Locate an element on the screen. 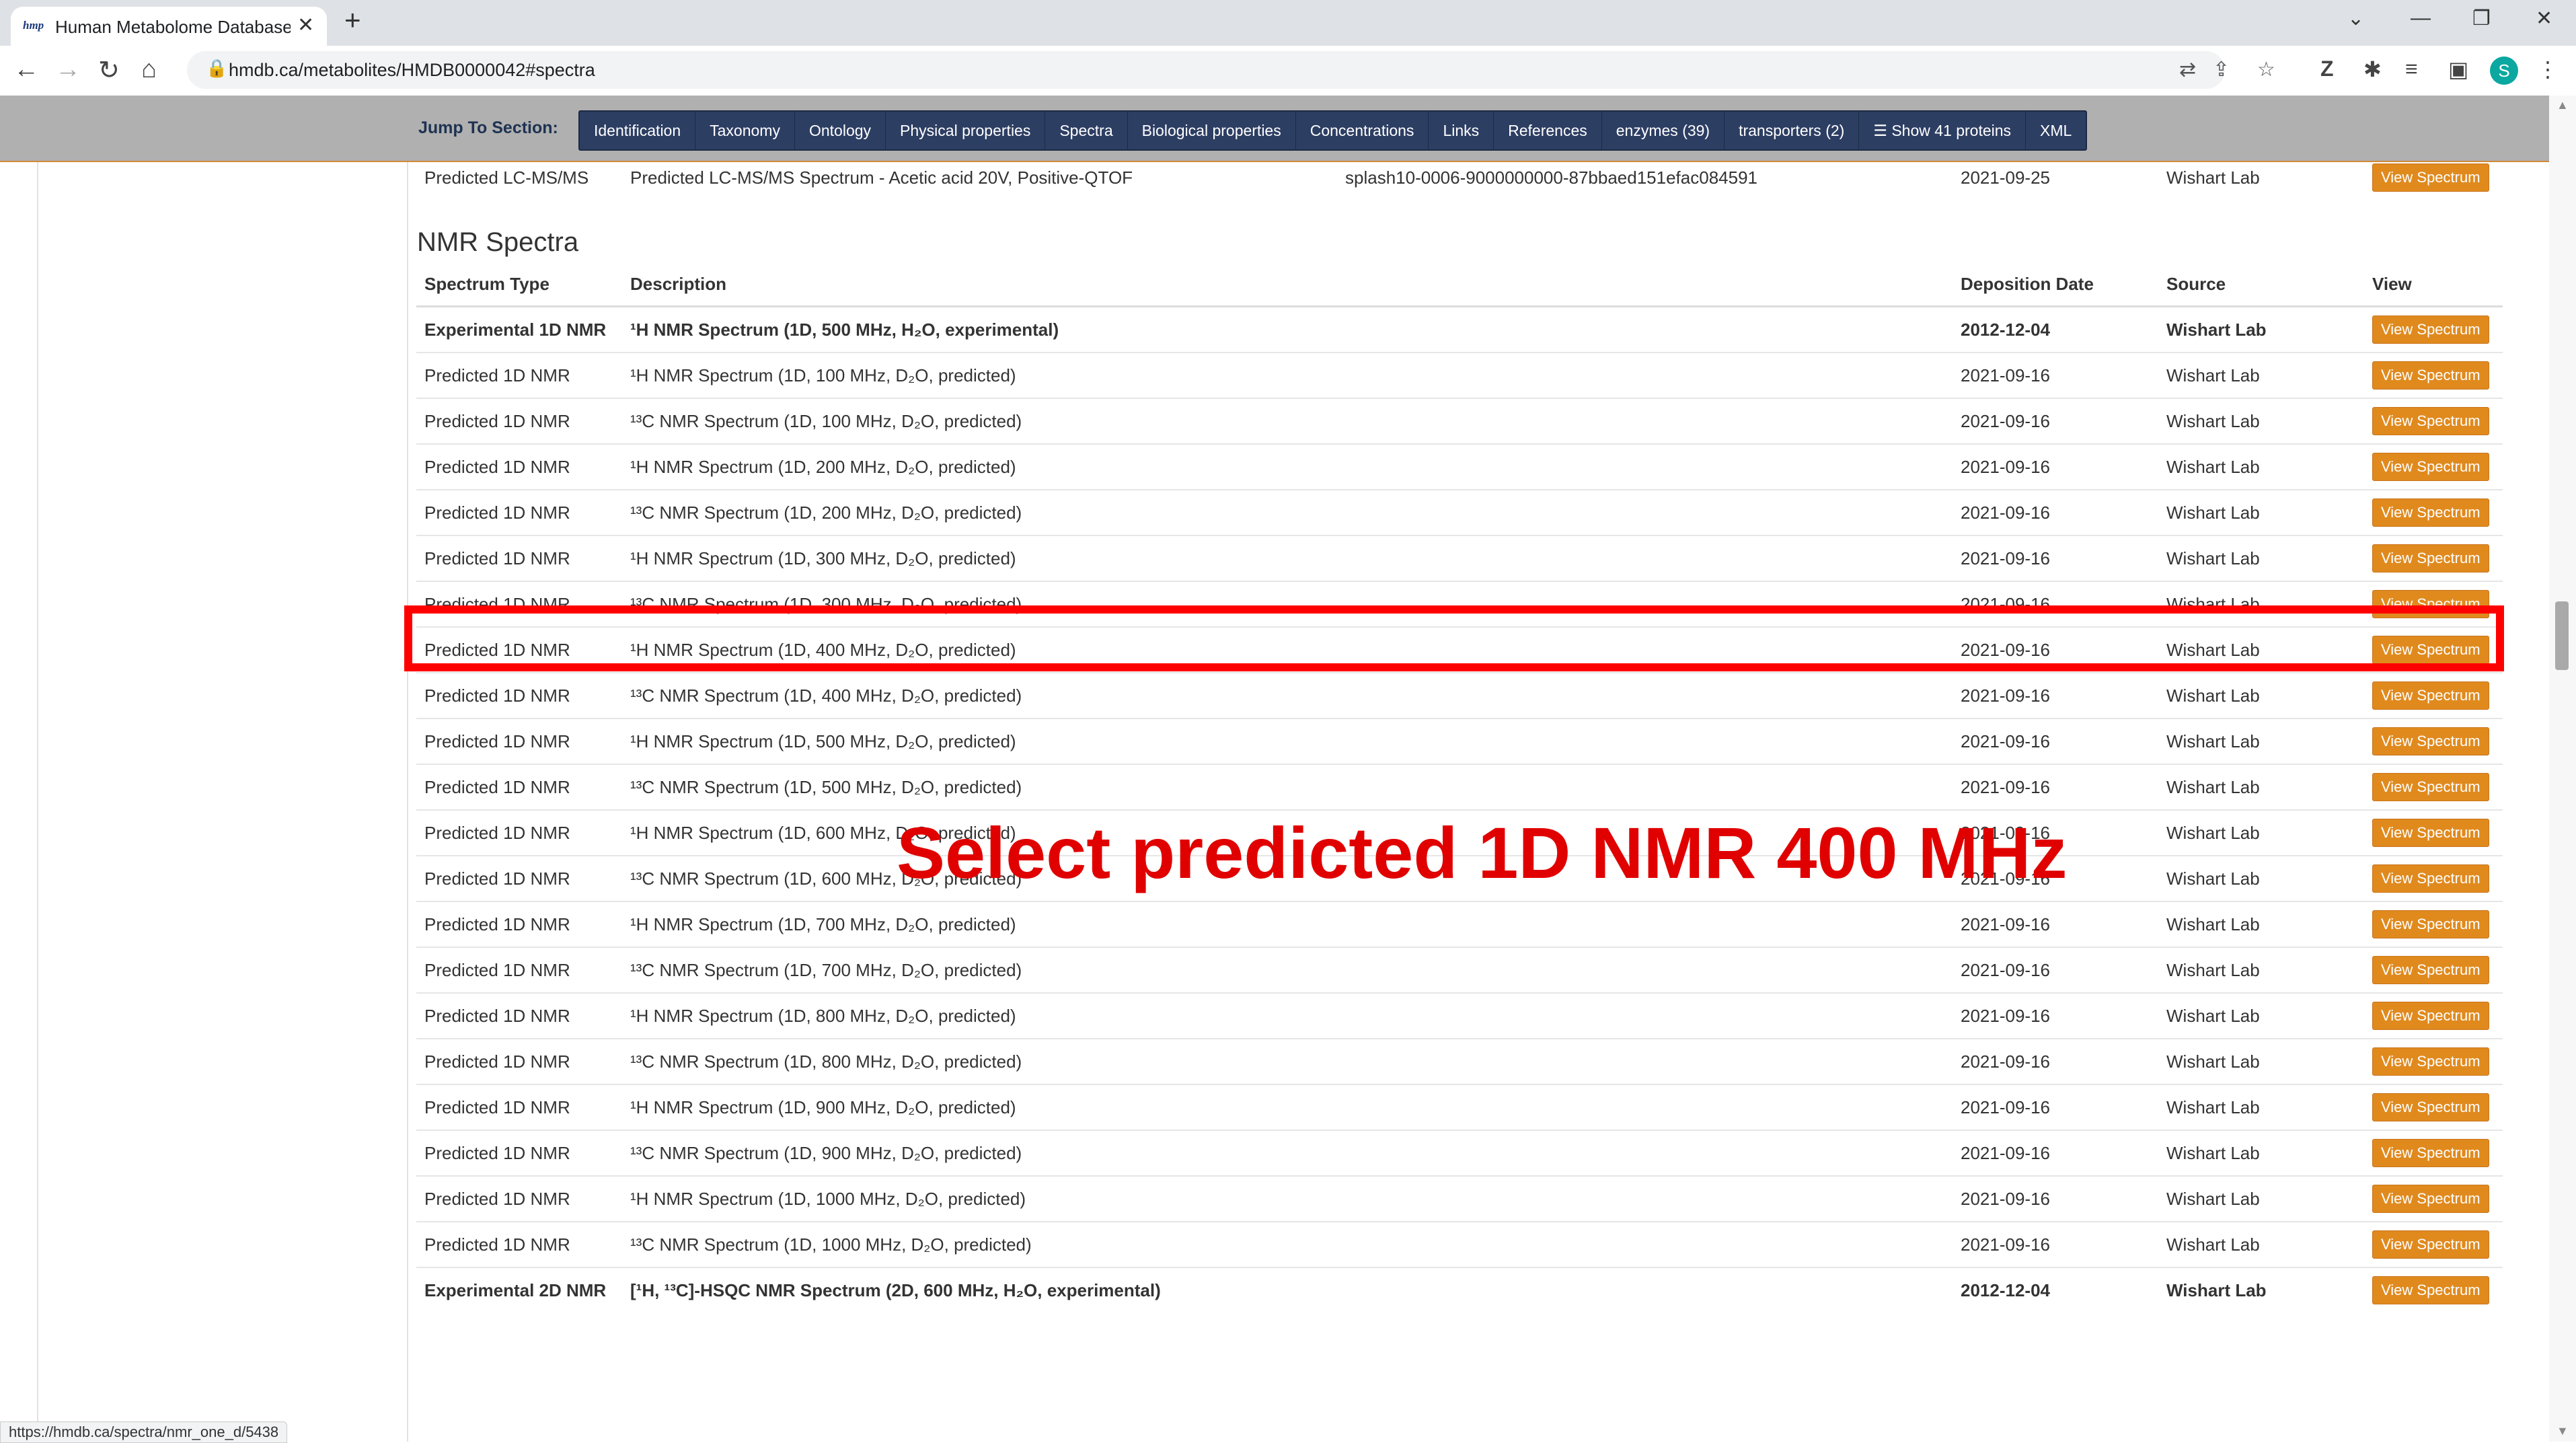 The width and height of the screenshot is (2576, 1443). status-bar-url: https://hmdb.ca/spectra/nmr_one_d/5438 is located at coordinates (144, 1432).